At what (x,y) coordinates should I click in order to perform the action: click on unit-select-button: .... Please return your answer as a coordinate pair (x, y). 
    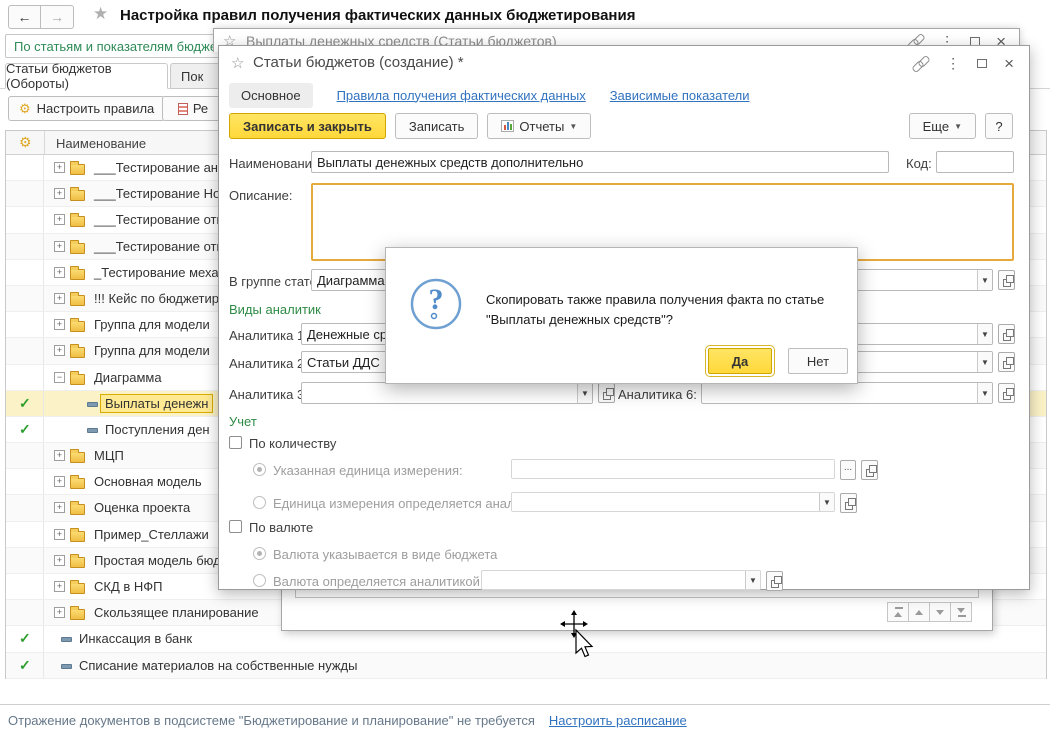
    Looking at the image, I should click on (848, 470).